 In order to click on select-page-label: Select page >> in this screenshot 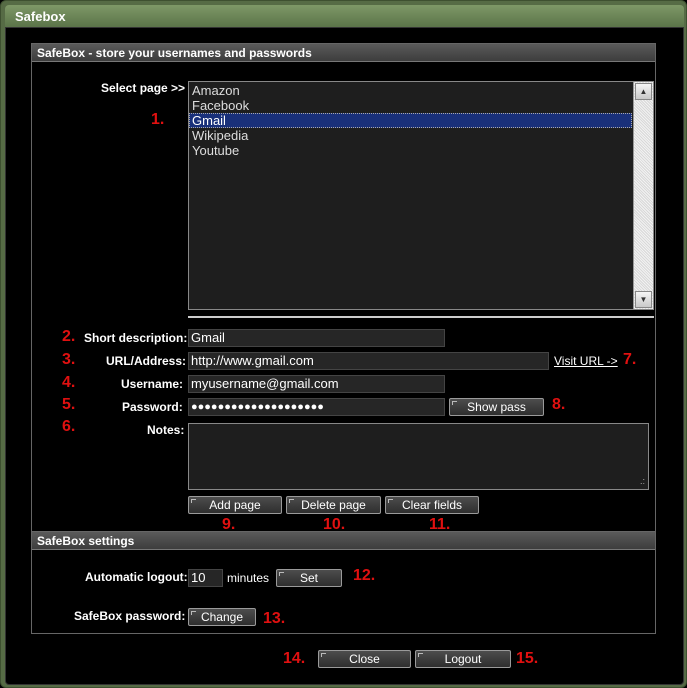, I will do `click(143, 88)`.